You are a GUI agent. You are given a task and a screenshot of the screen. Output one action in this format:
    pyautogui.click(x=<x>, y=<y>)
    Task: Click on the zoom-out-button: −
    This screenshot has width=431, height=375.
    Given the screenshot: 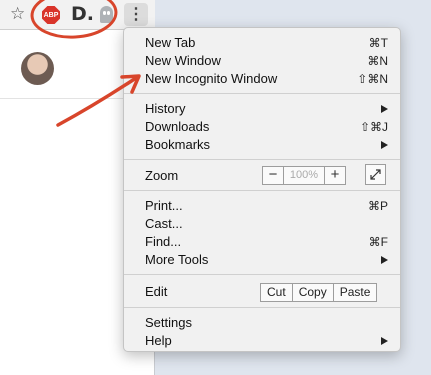 What is the action you would take?
    pyautogui.click(x=273, y=175)
    